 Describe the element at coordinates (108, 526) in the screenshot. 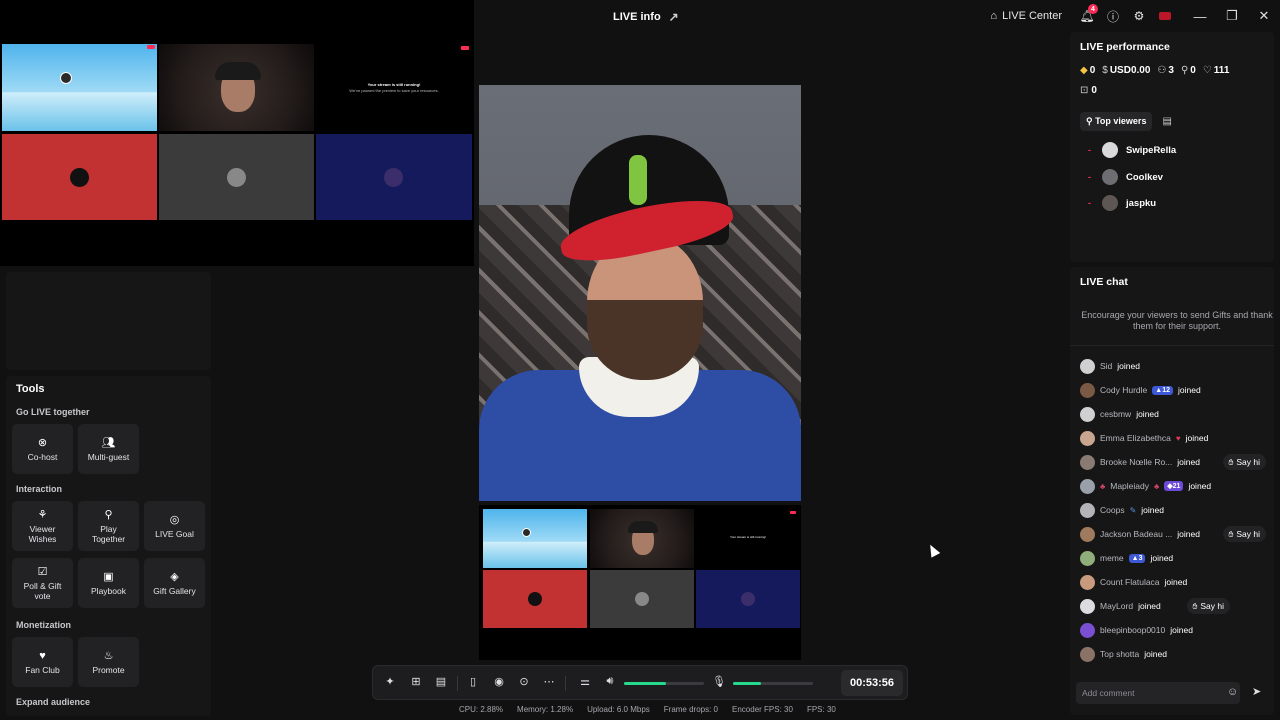

I see `play-together-button: ⚲ Play Together` at that location.